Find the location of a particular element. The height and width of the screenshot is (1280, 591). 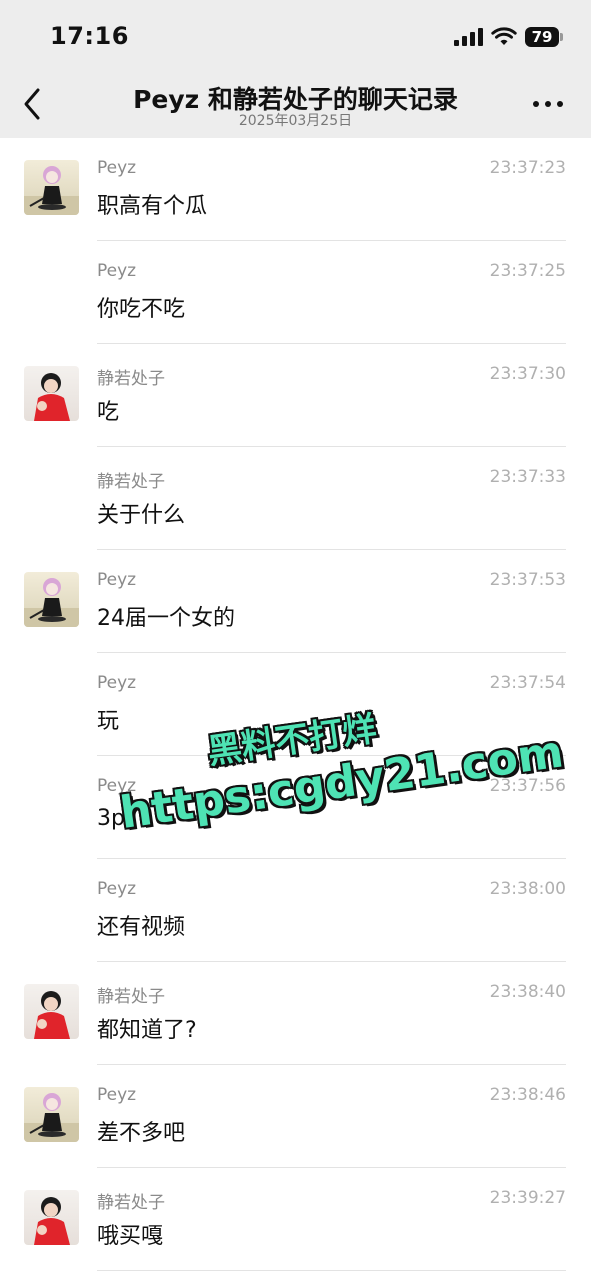

more-button is located at coordinates (548, 104).